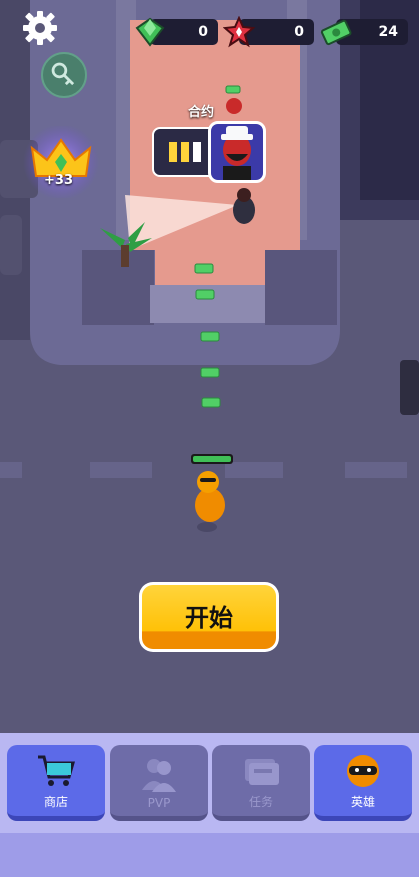 This screenshot has height=877, width=419. What do you see at coordinates (203, 32) in the screenshot?
I see `gem-count: 0` at bounding box center [203, 32].